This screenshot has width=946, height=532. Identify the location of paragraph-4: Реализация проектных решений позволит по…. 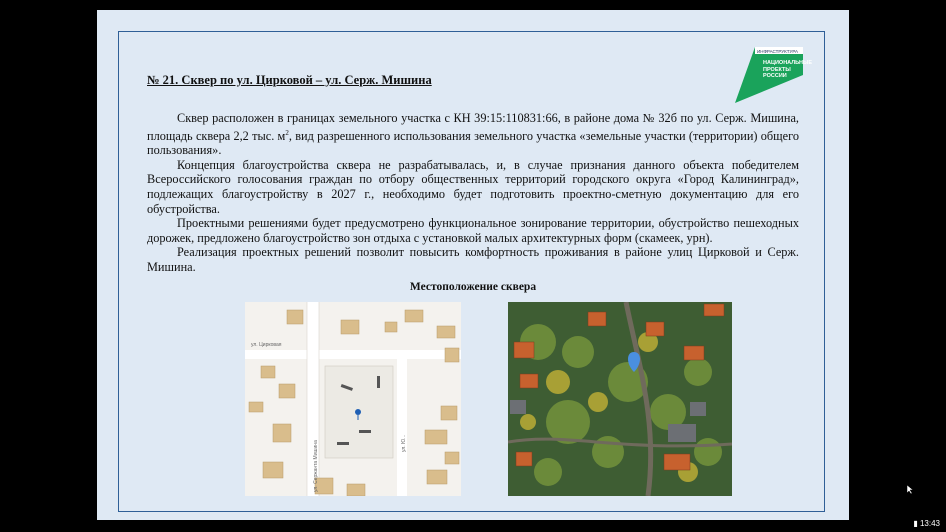
(473, 260).